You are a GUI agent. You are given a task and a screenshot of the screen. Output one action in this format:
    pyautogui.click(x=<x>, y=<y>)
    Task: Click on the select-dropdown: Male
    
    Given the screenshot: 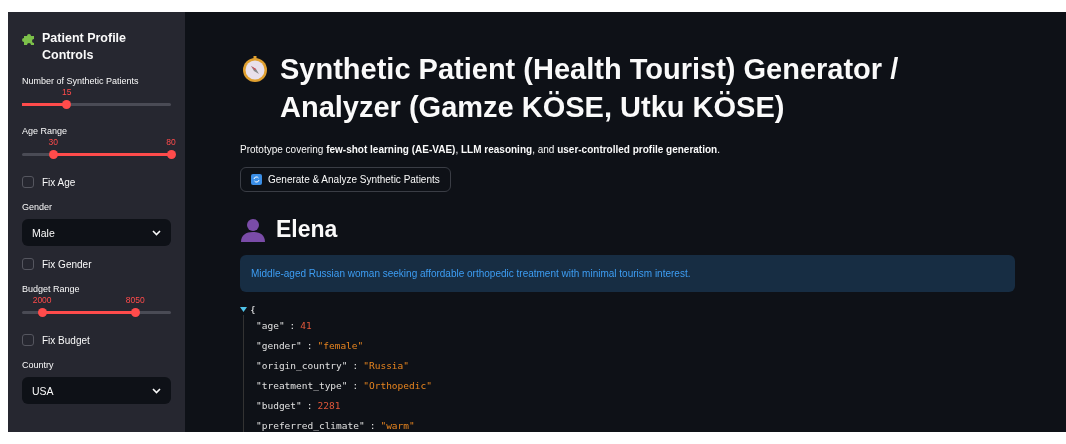 What is the action you would take?
    pyautogui.click(x=96, y=232)
    